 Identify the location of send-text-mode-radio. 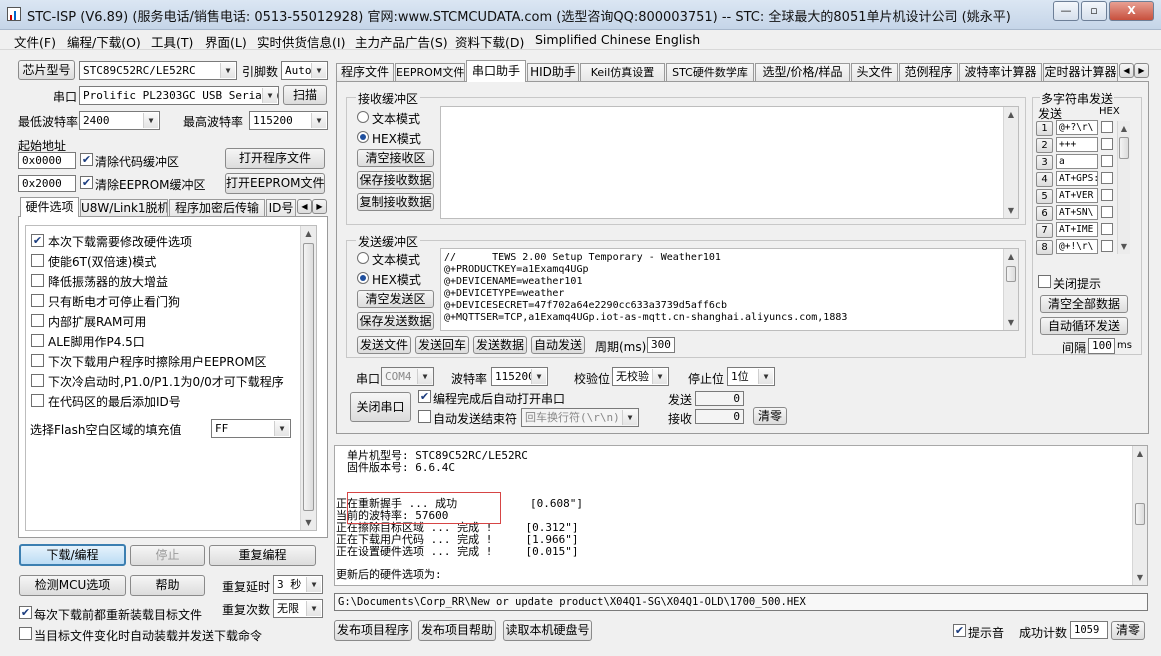
(363, 258).